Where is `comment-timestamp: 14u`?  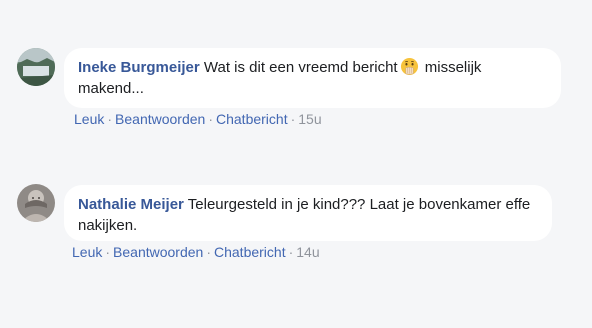
comment-timestamp: 14u is located at coordinates (307, 252).